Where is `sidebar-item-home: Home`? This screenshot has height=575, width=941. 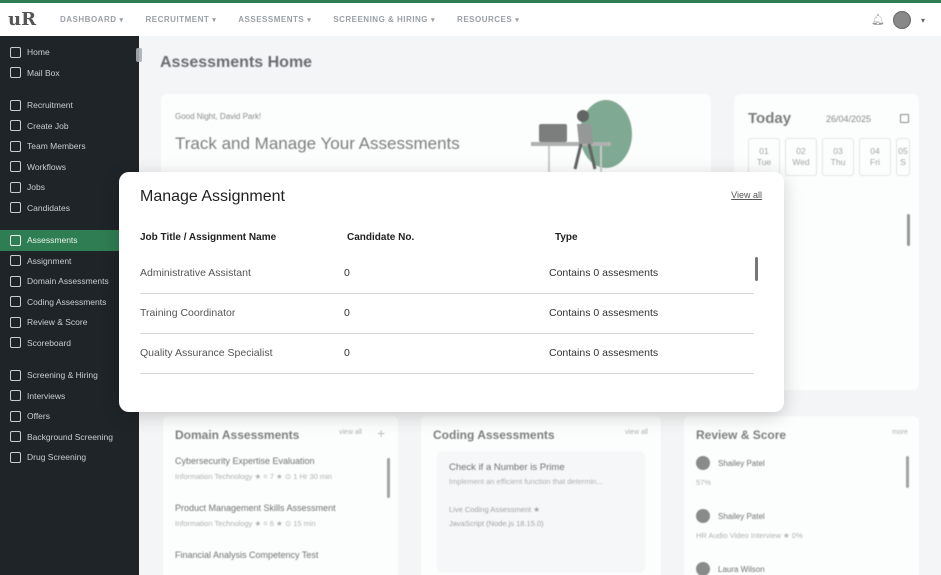
sidebar-item-home: Home is located at coordinates (69, 52).